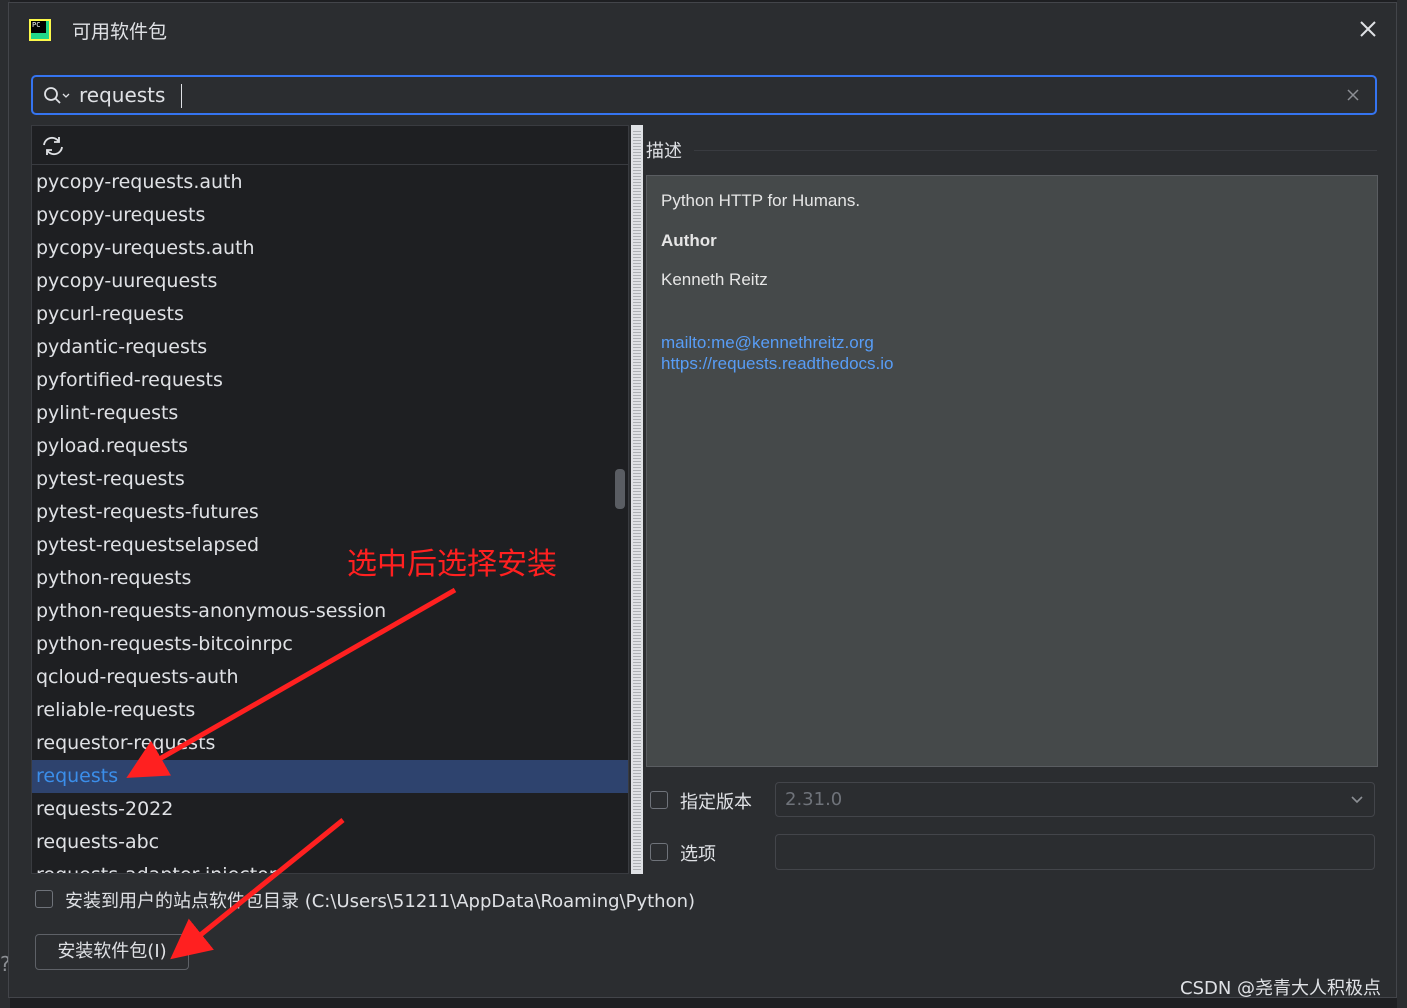  I want to click on list-item-selected: requests, so click(330, 776).